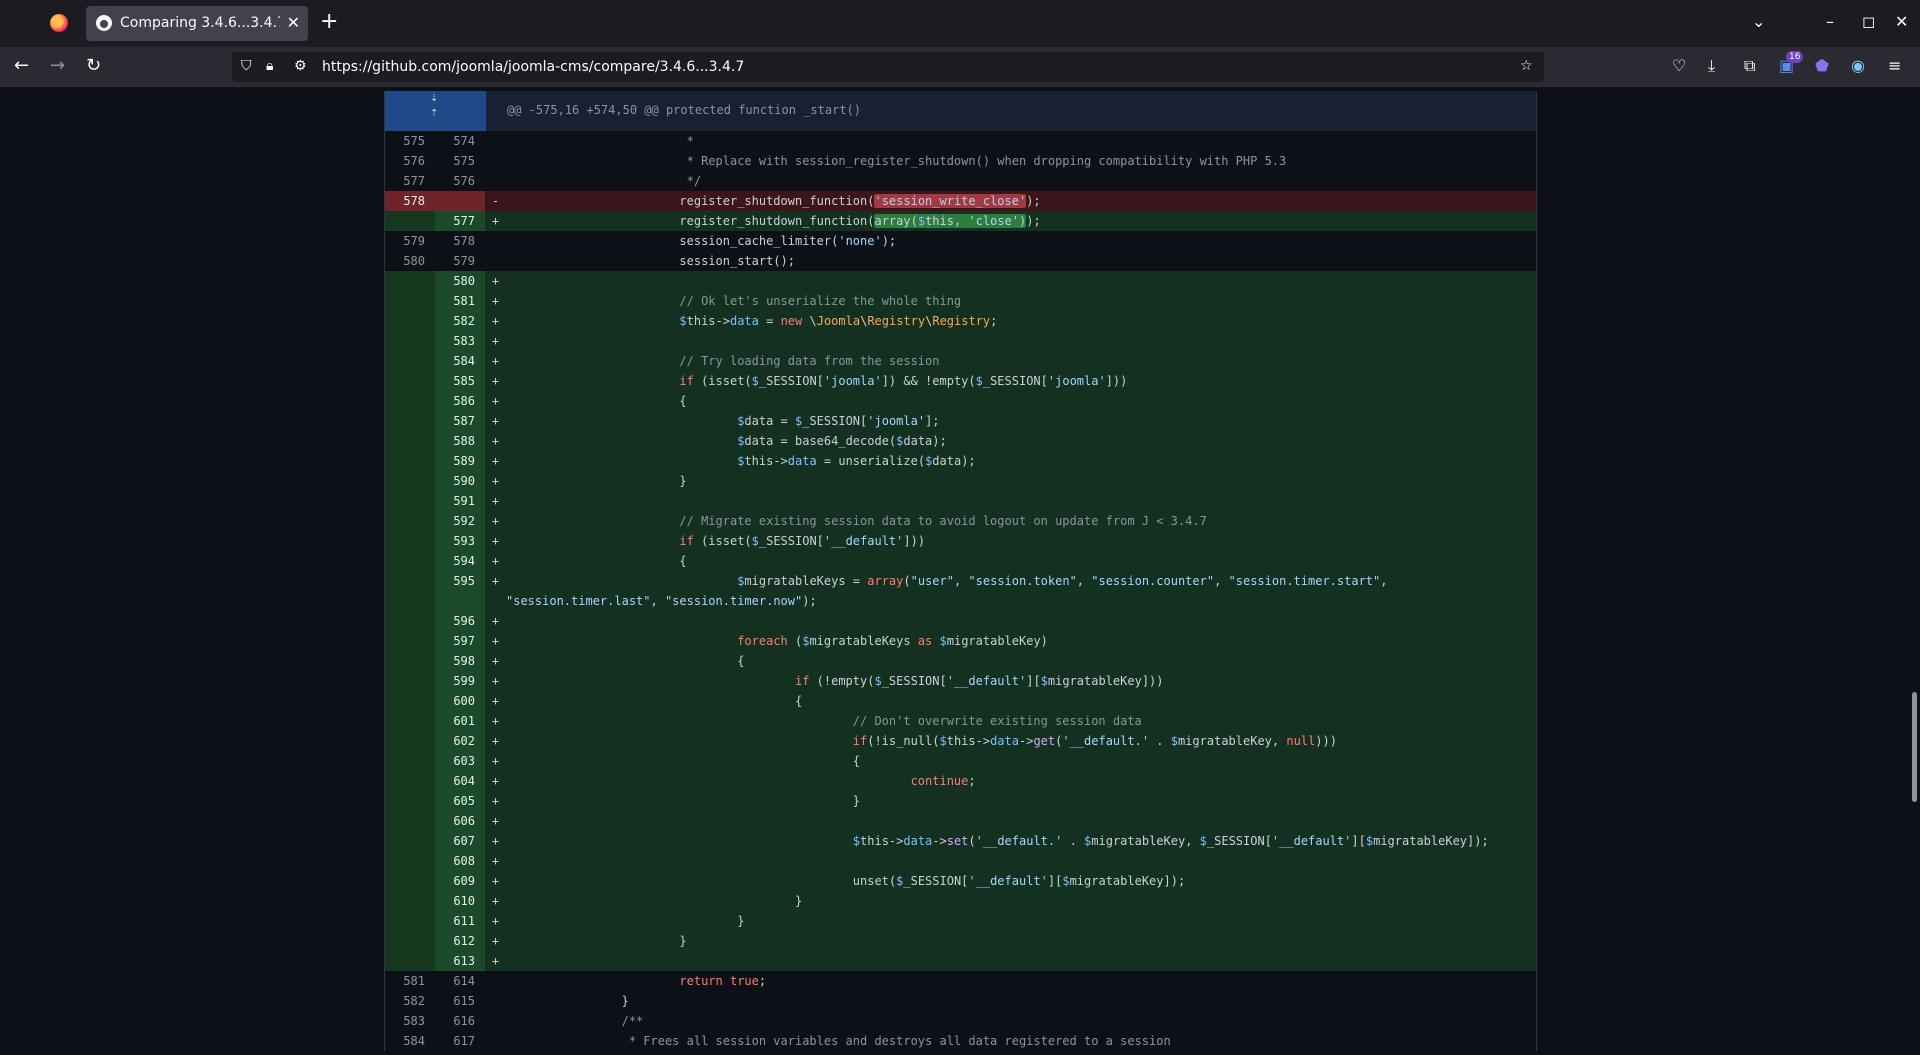  What do you see at coordinates (410, 181) in the screenshot?
I see `old-line-number: 577` at bounding box center [410, 181].